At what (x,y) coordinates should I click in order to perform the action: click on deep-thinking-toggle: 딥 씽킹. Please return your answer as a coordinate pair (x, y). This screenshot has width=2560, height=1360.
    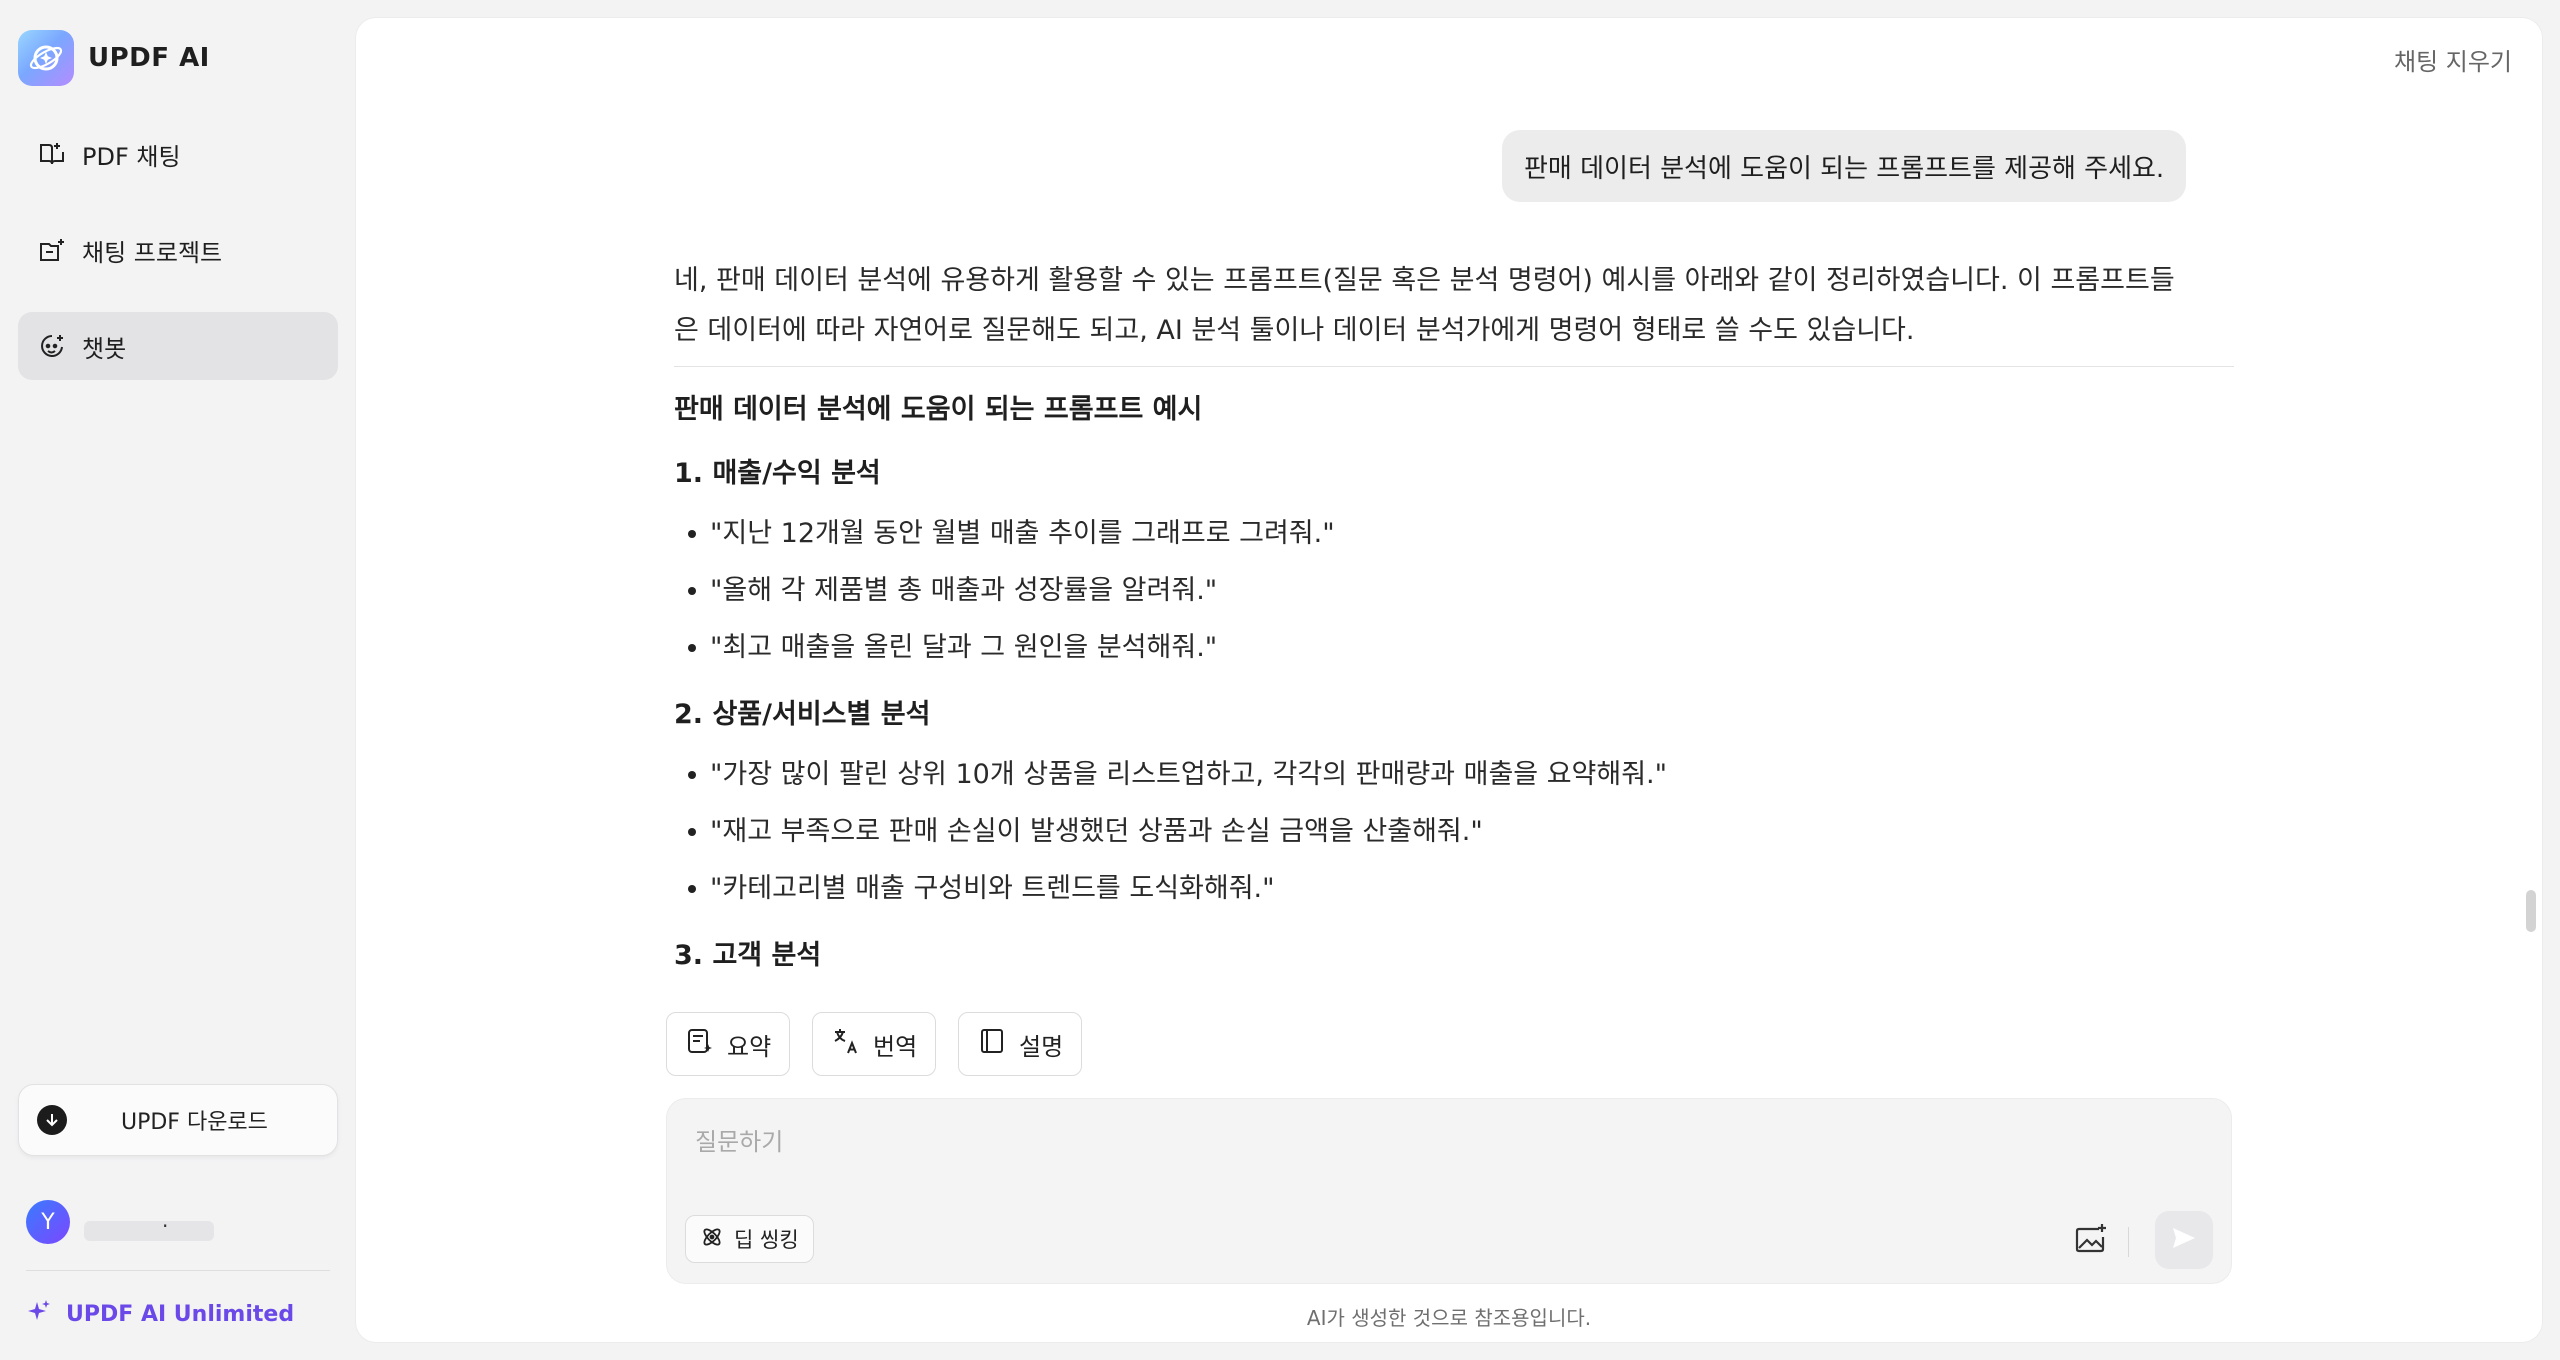
    Looking at the image, I should click on (749, 1239).